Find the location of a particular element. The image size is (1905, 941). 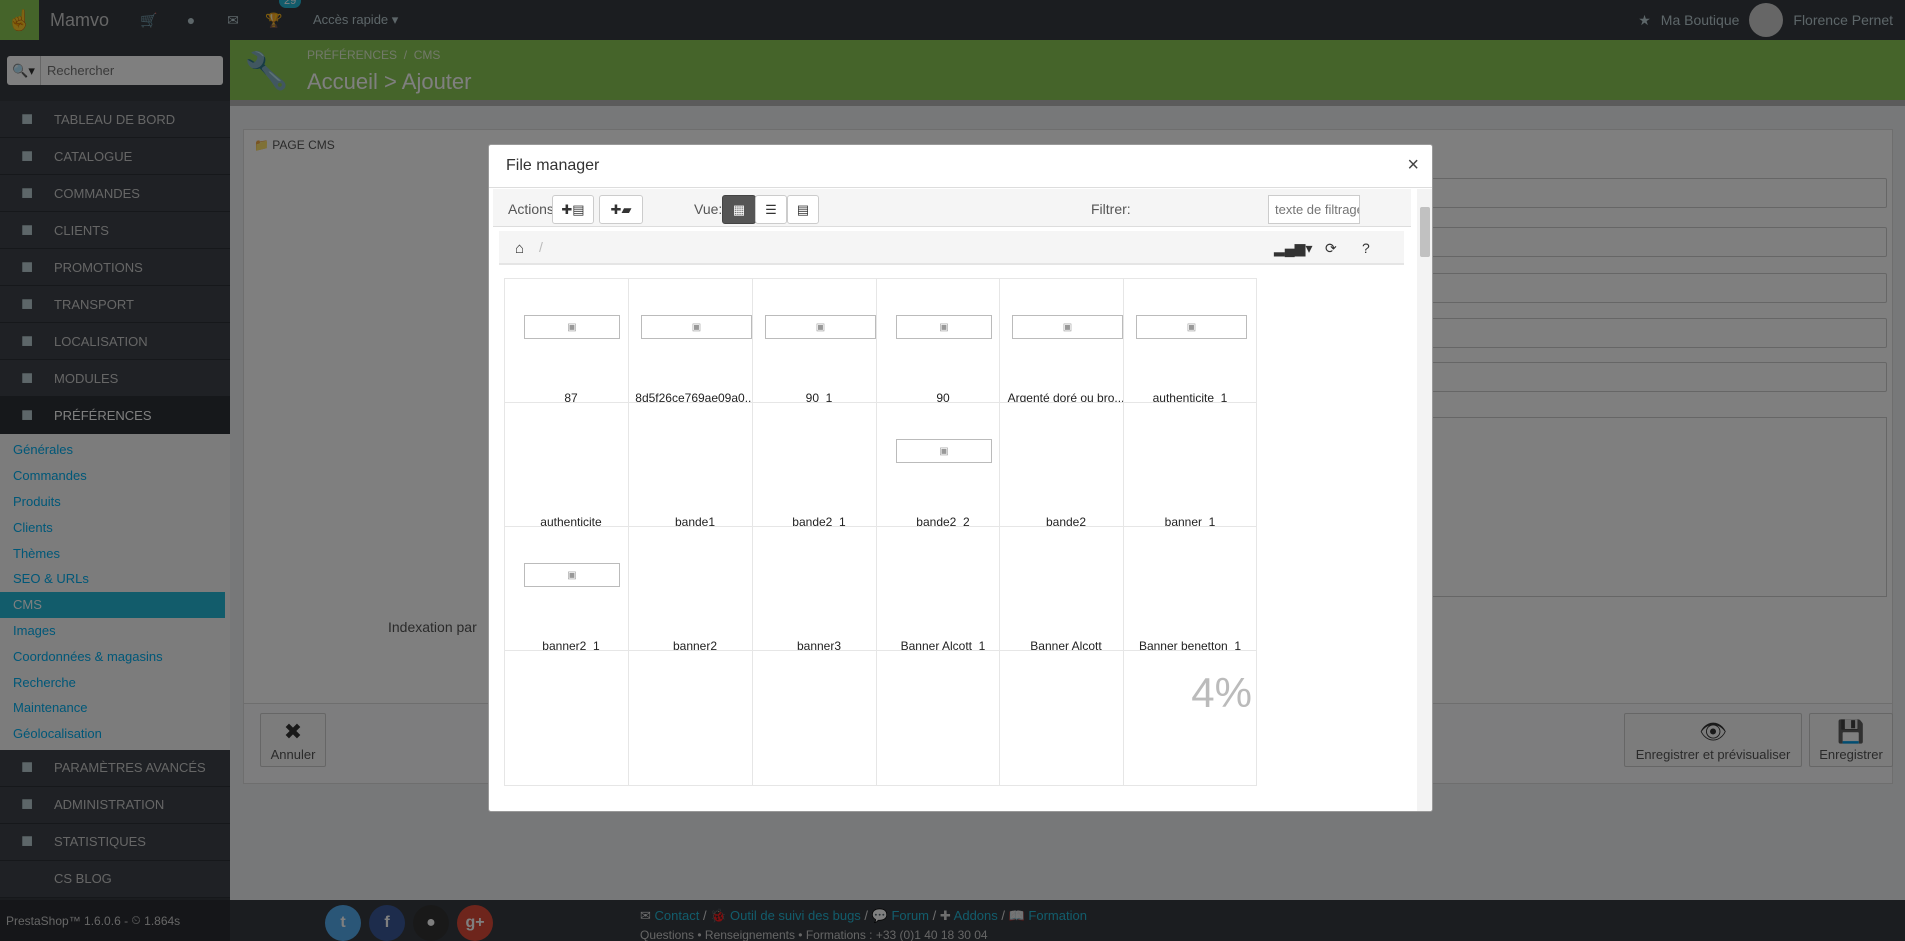

file-item: ▣ 90_1 is located at coordinates (819, 346).